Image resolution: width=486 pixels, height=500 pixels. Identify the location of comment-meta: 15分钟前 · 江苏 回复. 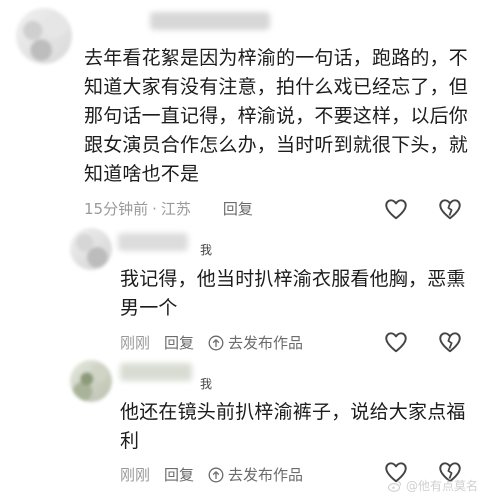
(168, 208).